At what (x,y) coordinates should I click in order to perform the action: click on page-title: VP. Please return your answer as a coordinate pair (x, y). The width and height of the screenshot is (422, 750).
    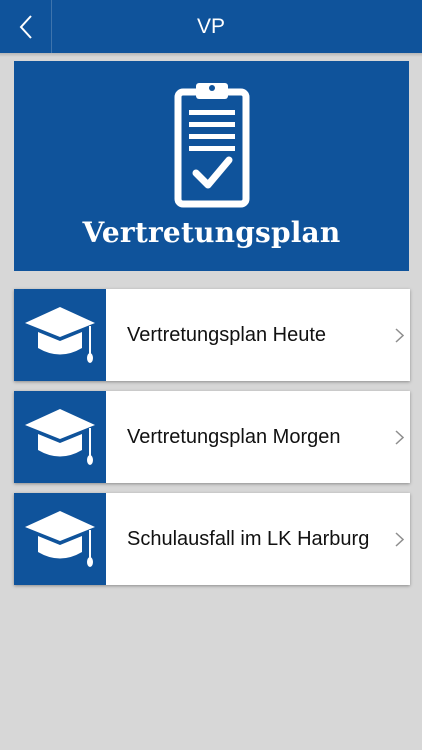
    Looking at the image, I should click on (210, 26).